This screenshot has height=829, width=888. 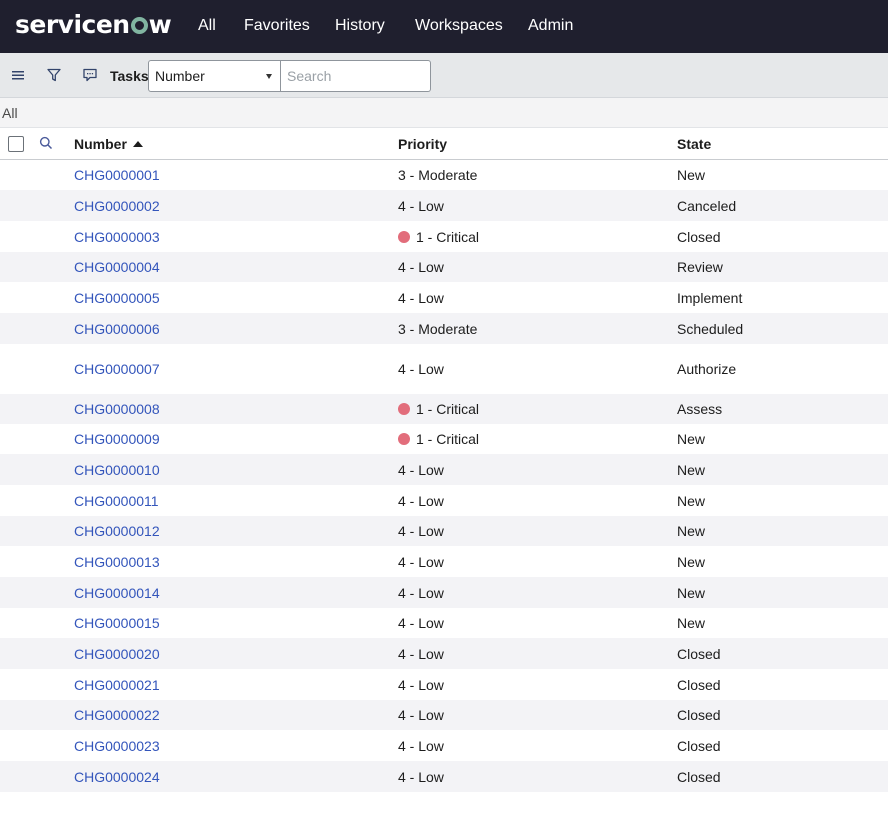 I want to click on change-number-link: CHG0000003, so click(x=117, y=237).